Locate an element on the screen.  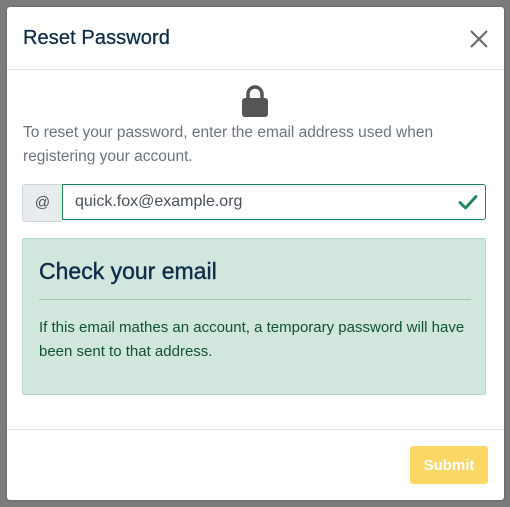
alert-heading: Check your email is located at coordinates (128, 271).